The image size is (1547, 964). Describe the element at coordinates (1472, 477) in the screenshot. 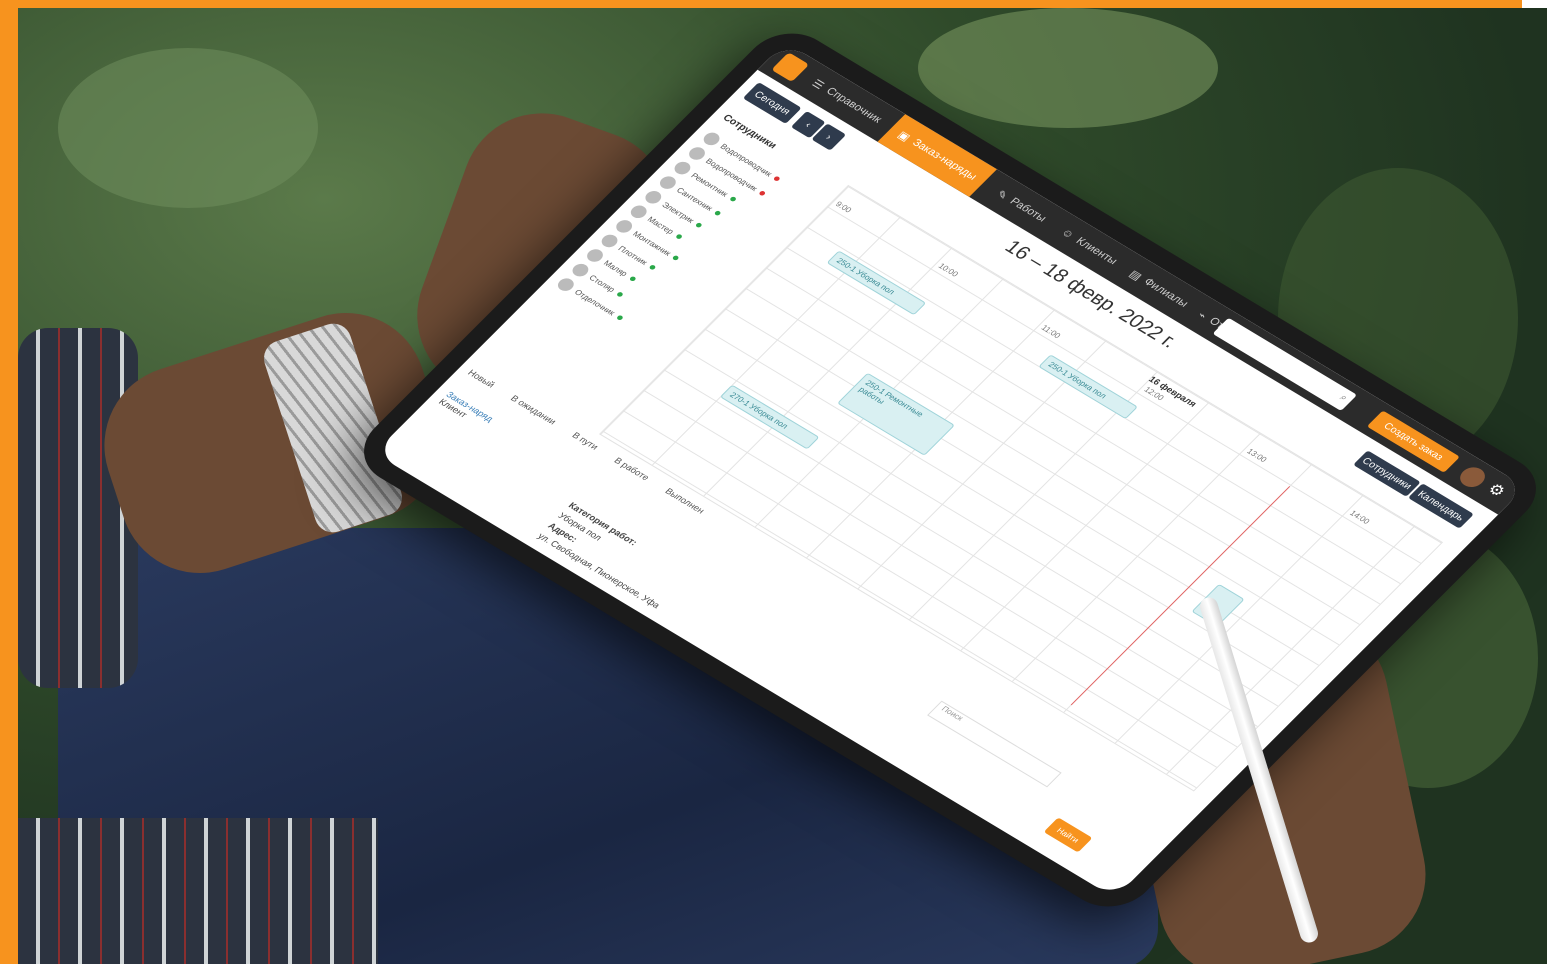

I see `user-avatar` at that location.